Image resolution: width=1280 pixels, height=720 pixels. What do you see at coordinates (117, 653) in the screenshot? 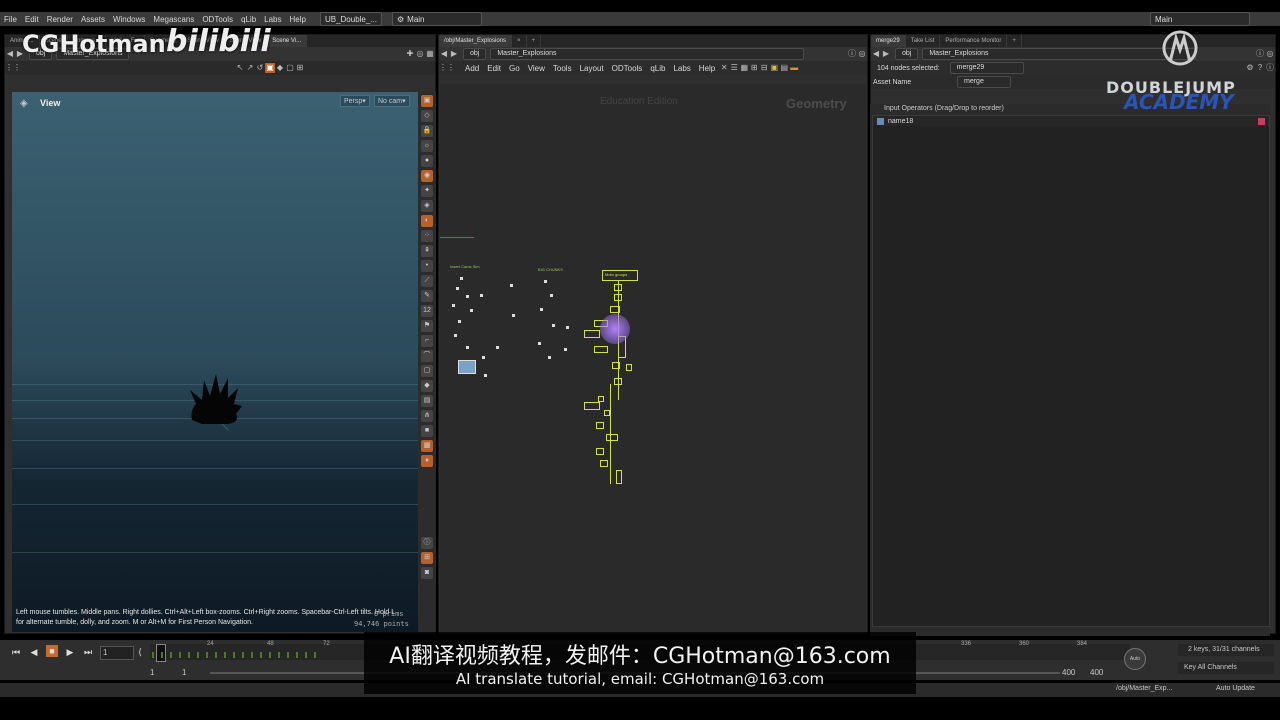
I see `current-frame-field: 1` at bounding box center [117, 653].